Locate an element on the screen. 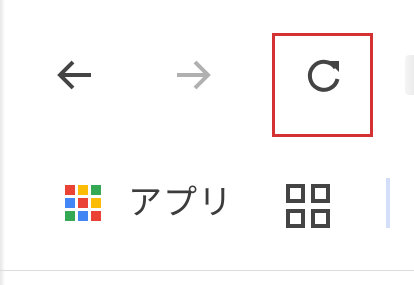  bookmark-separator is located at coordinates (388, 203).